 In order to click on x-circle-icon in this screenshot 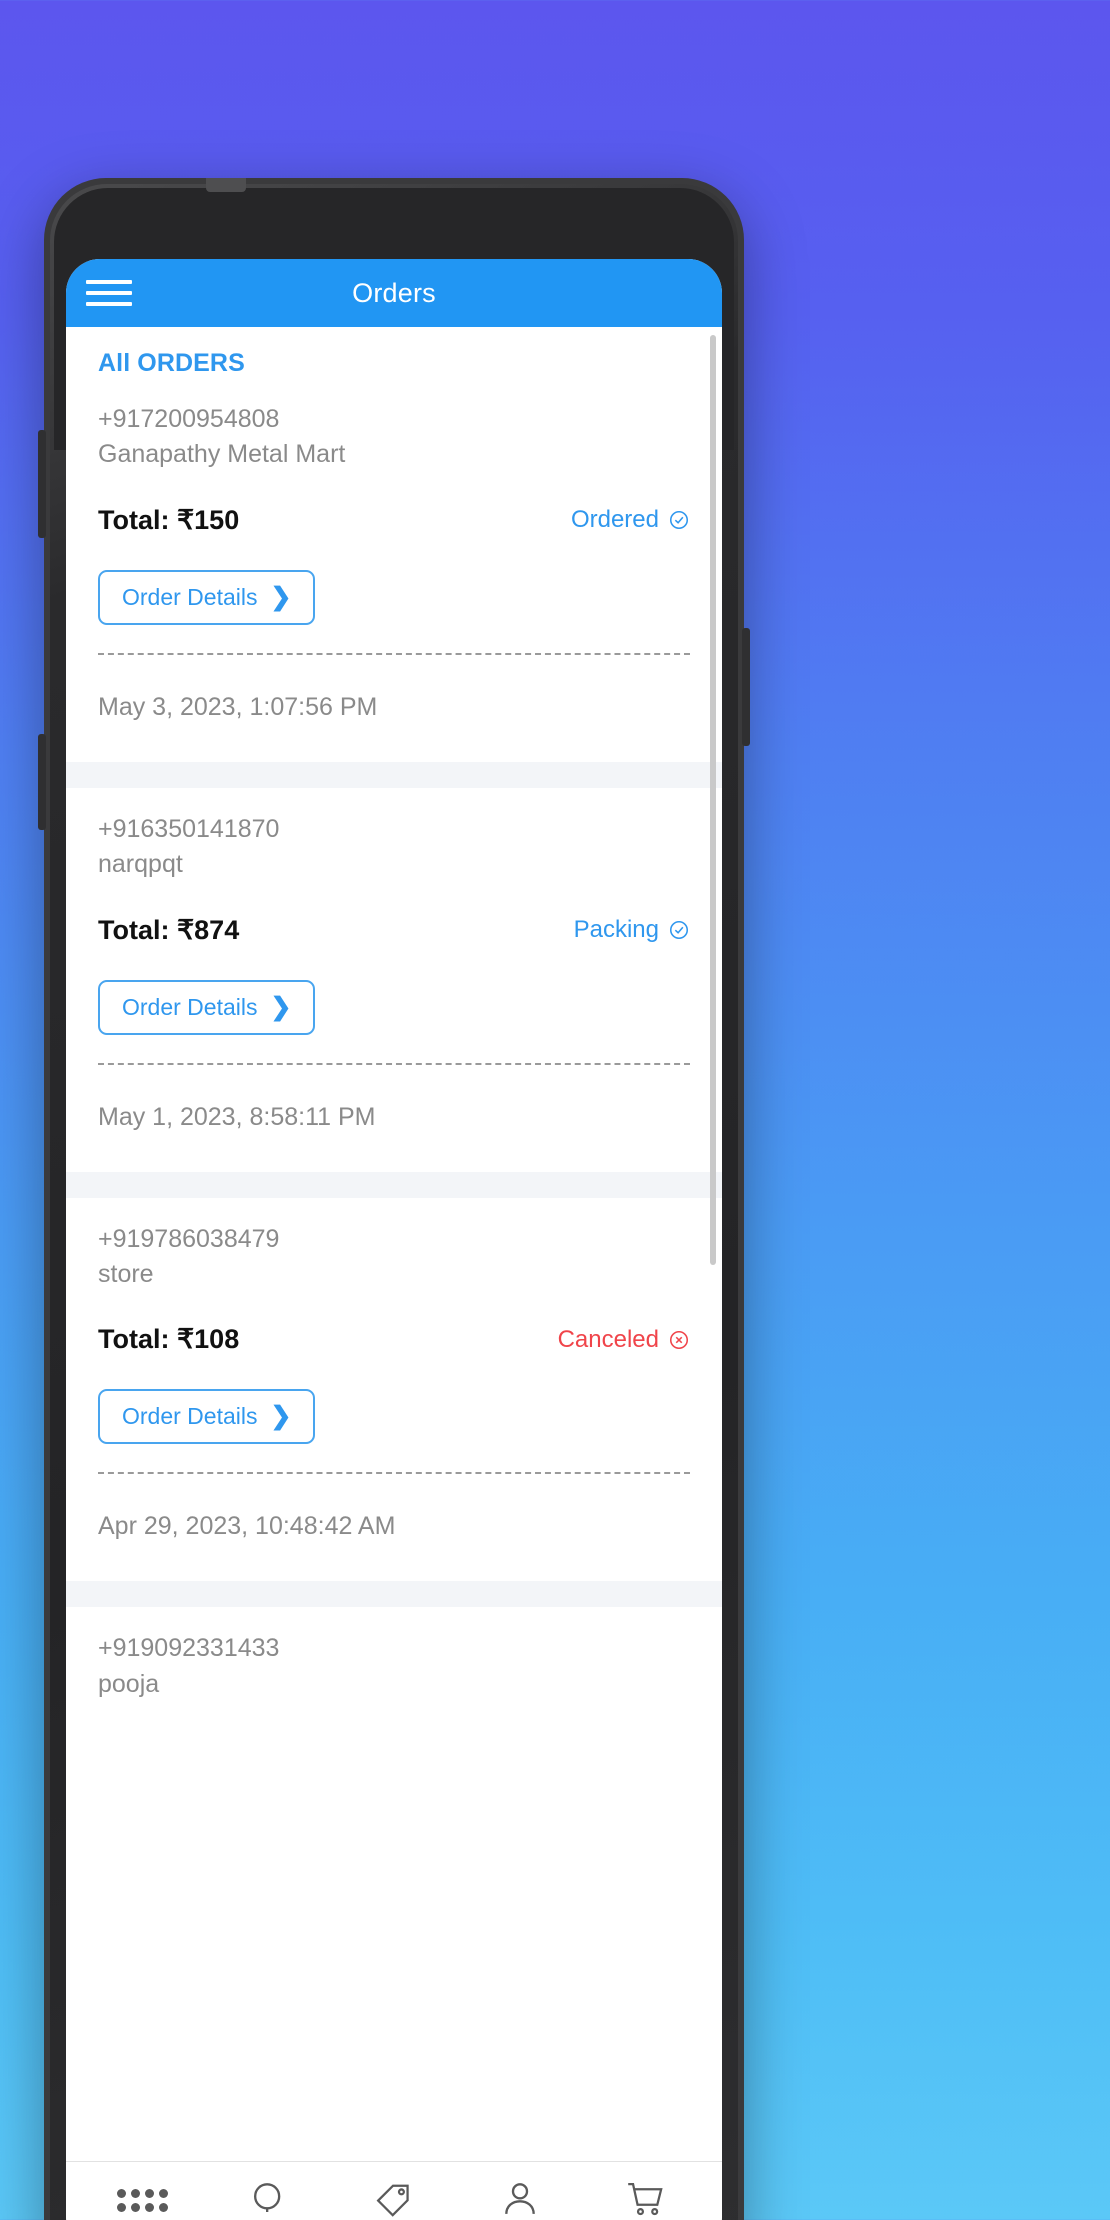, I will do `click(679, 1340)`.